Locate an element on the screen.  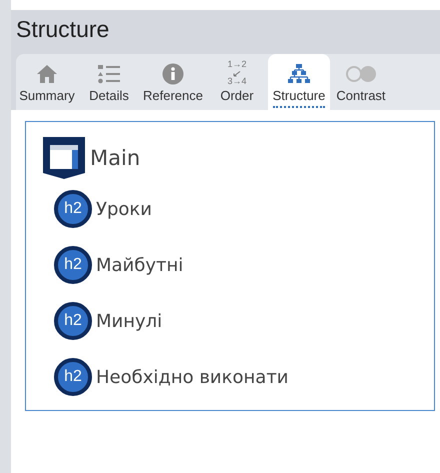
tab: Details is located at coordinates (109, 82).